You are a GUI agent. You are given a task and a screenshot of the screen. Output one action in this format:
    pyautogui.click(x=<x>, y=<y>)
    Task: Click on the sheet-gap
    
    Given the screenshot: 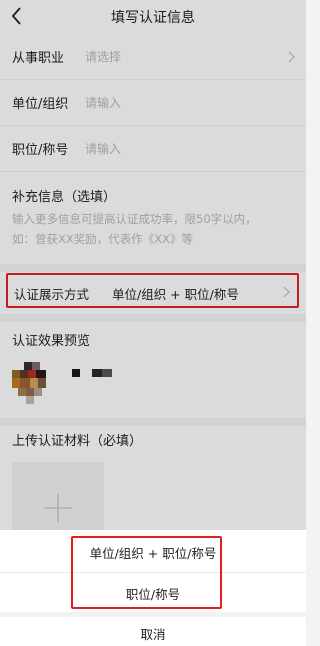 What is the action you would take?
    pyautogui.click(x=153, y=614)
    